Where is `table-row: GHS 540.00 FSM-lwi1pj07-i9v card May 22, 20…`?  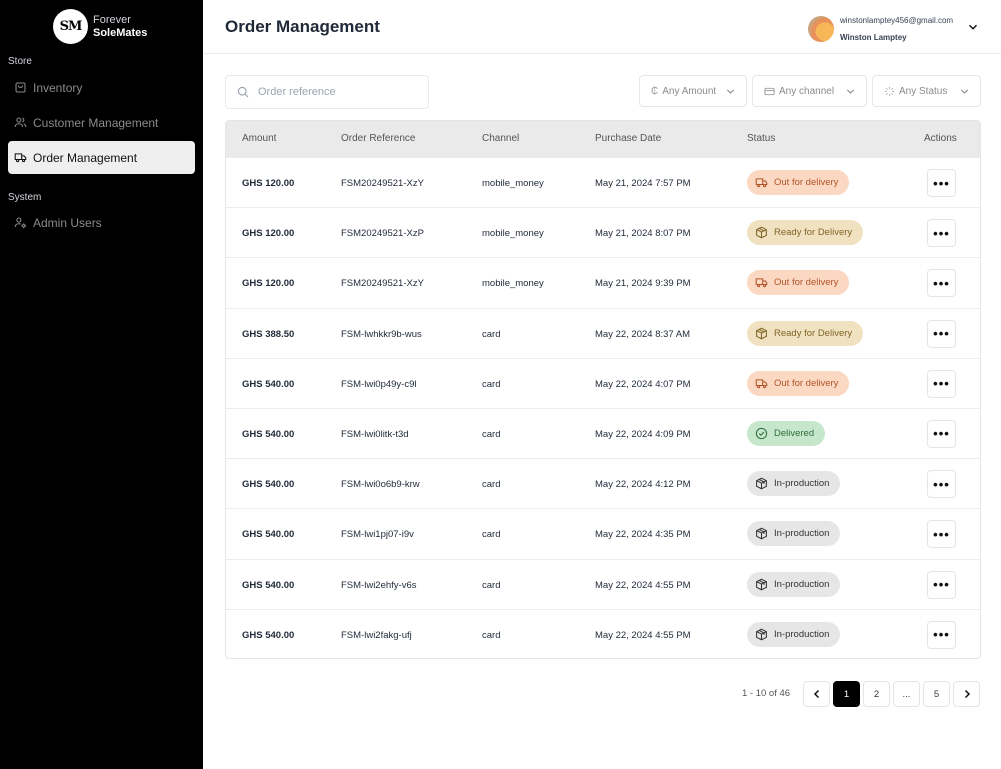 table-row: GHS 540.00 FSM-lwi1pj07-i9v card May 22, 20… is located at coordinates (603, 533).